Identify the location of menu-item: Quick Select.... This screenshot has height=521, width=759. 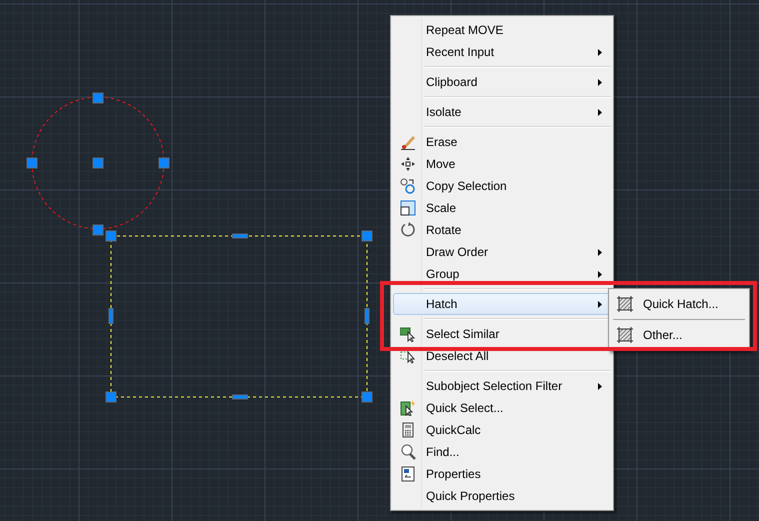
(502, 408).